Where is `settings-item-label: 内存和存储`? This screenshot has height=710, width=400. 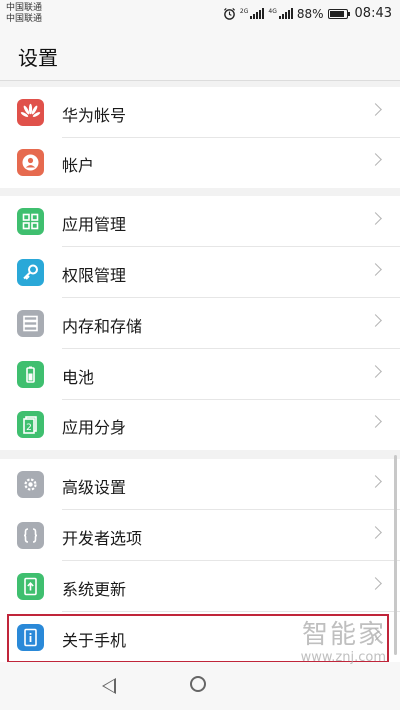
settings-item-label: 内存和存储 is located at coordinates (102, 326).